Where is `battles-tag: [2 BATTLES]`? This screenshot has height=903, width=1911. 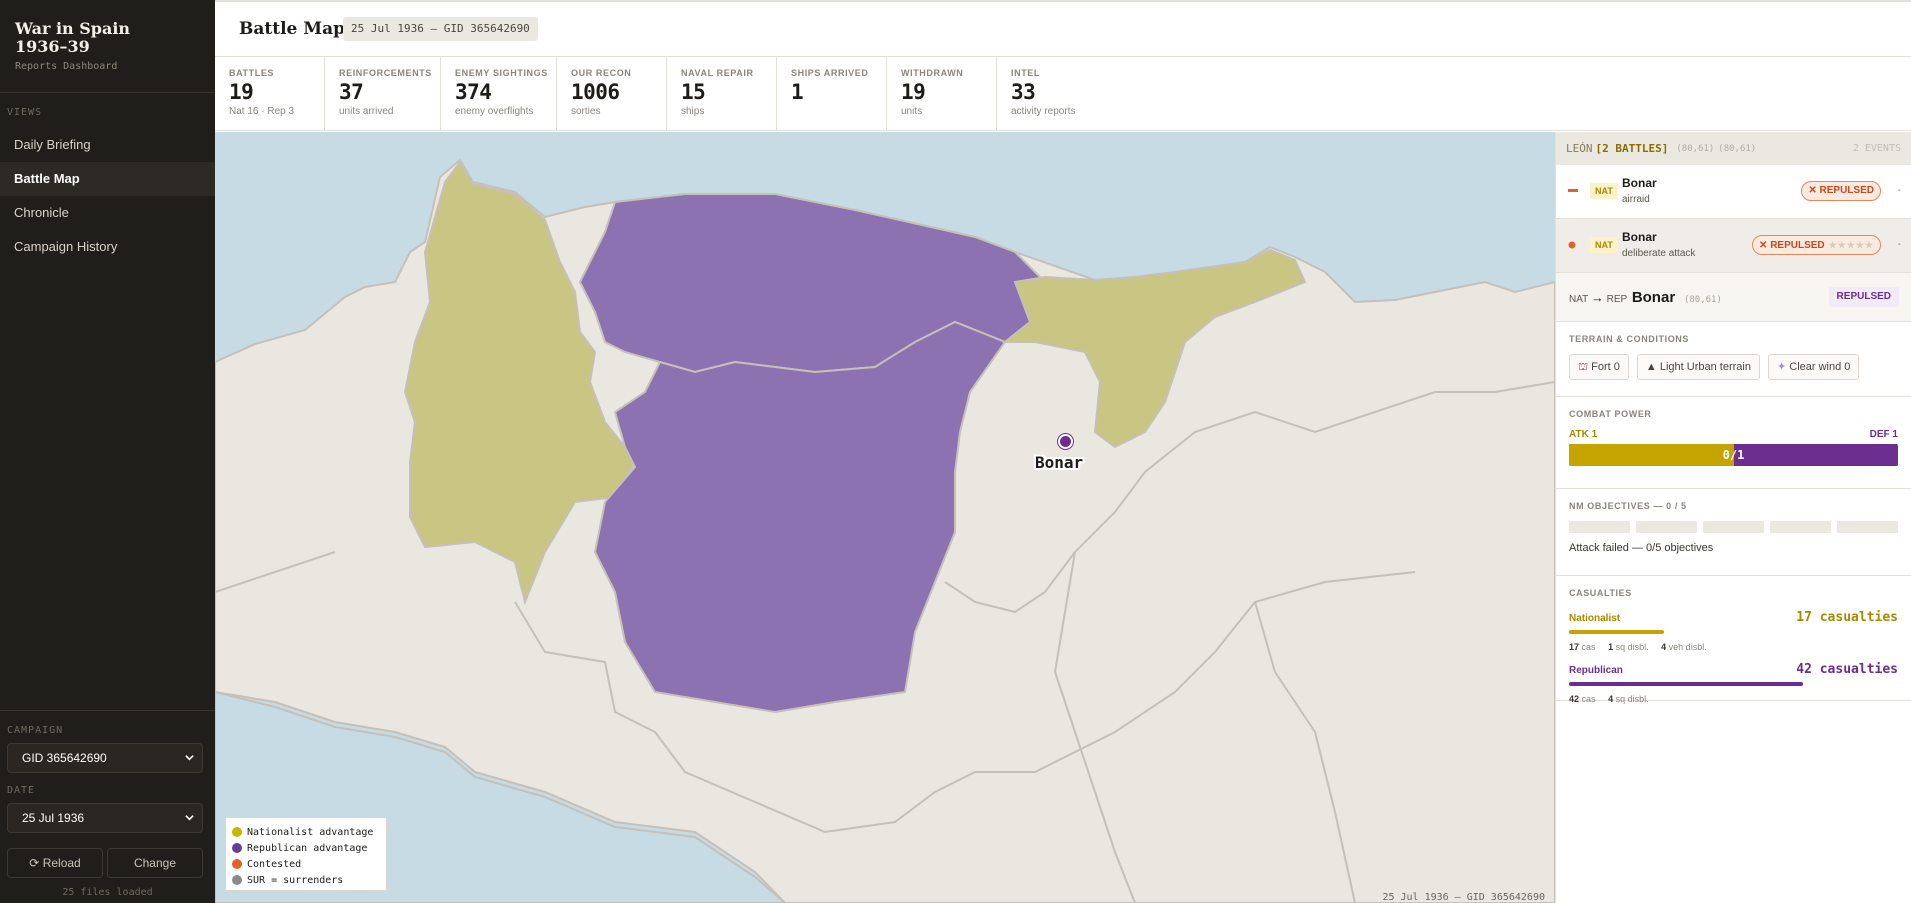
battles-tag: [2 BATTLES] is located at coordinates (1632, 148).